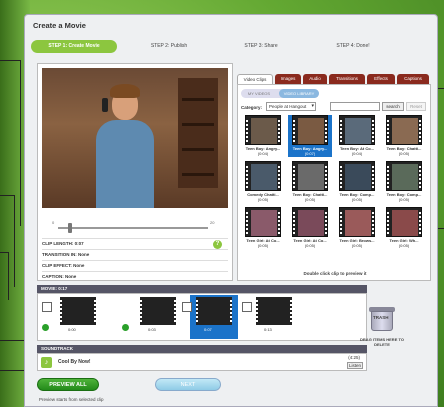 The width and height of the screenshot is (444, 407). What do you see at coordinates (202, 289) in the screenshot?
I see `movie-timeline-header: MOVIE: 0:17` at bounding box center [202, 289].